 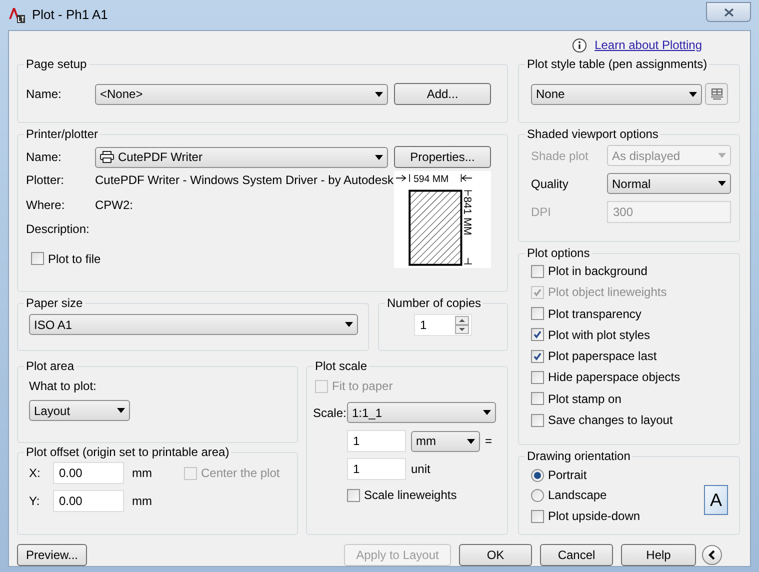 I want to click on table-edit-icon, so click(x=717, y=94).